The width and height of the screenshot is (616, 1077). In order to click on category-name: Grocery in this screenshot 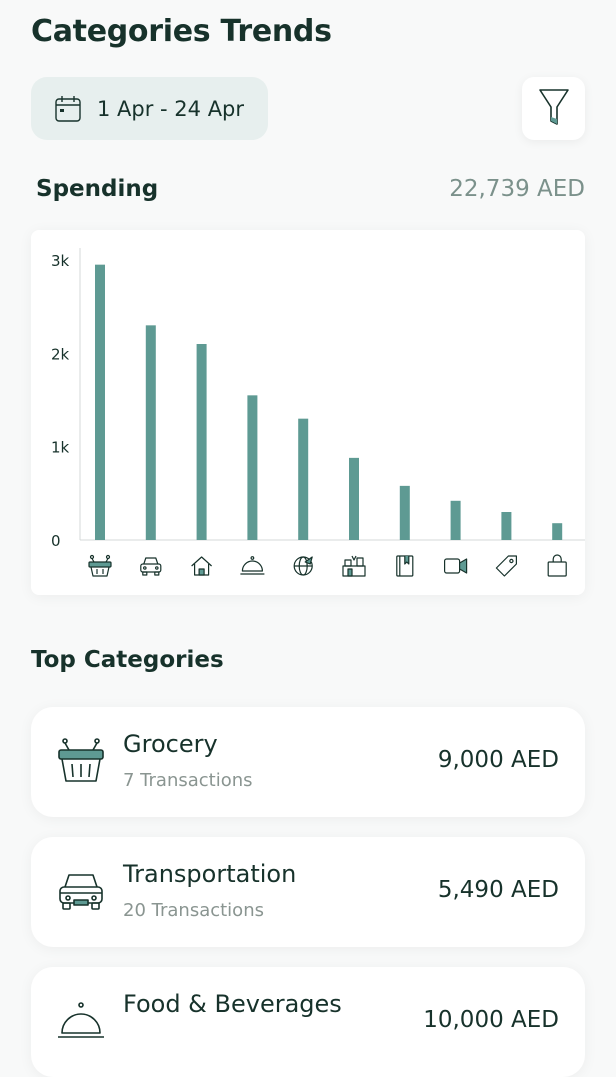, I will do `click(170, 744)`.